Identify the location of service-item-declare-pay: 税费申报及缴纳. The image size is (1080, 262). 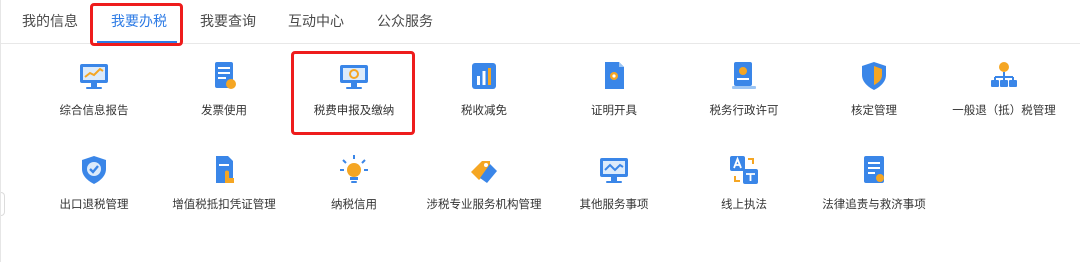
(354, 96).